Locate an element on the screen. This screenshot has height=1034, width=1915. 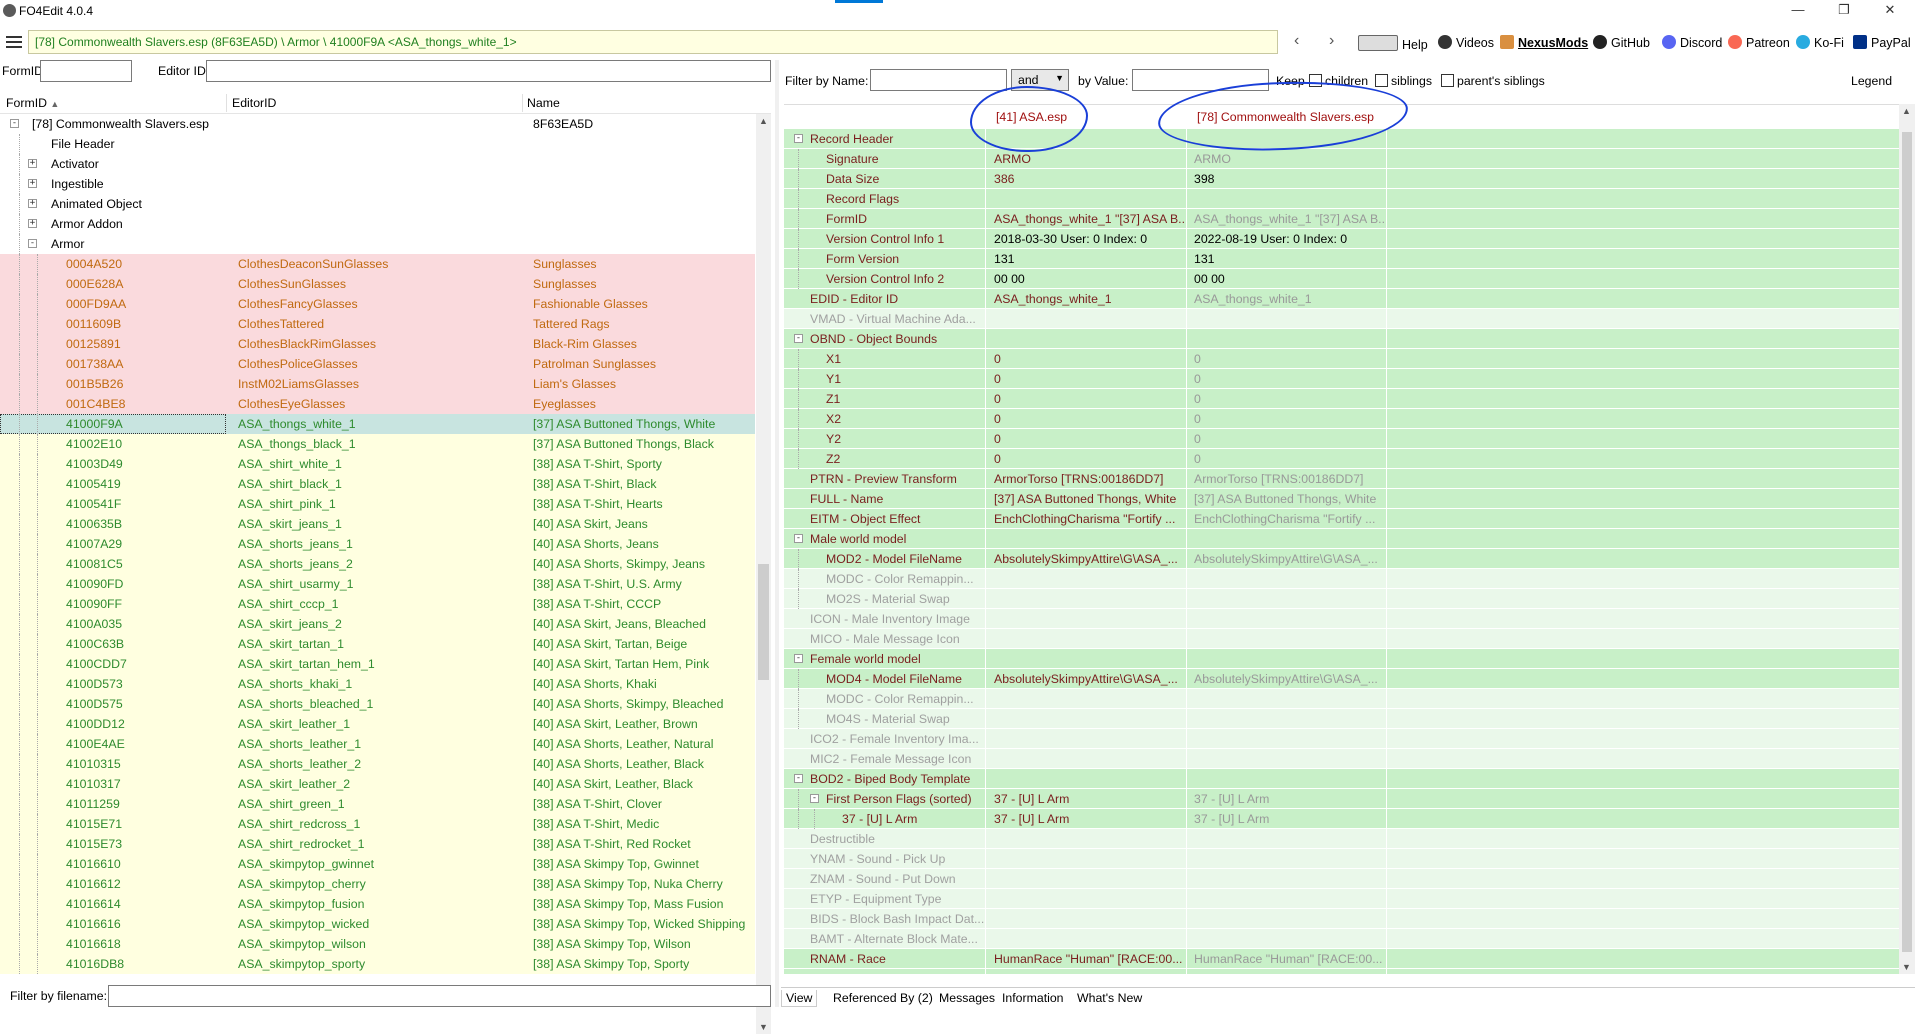
grid-row: Form Version 131 131 is located at coordinates (1341, 259).